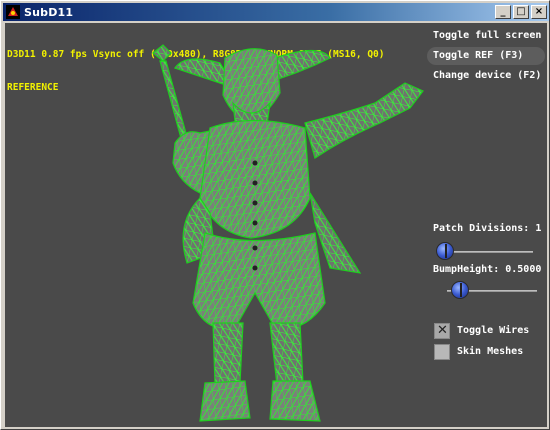 This screenshot has height=430, width=550. What do you see at coordinates (49, 12) in the screenshot?
I see `window-title: SubD11` at bounding box center [49, 12].